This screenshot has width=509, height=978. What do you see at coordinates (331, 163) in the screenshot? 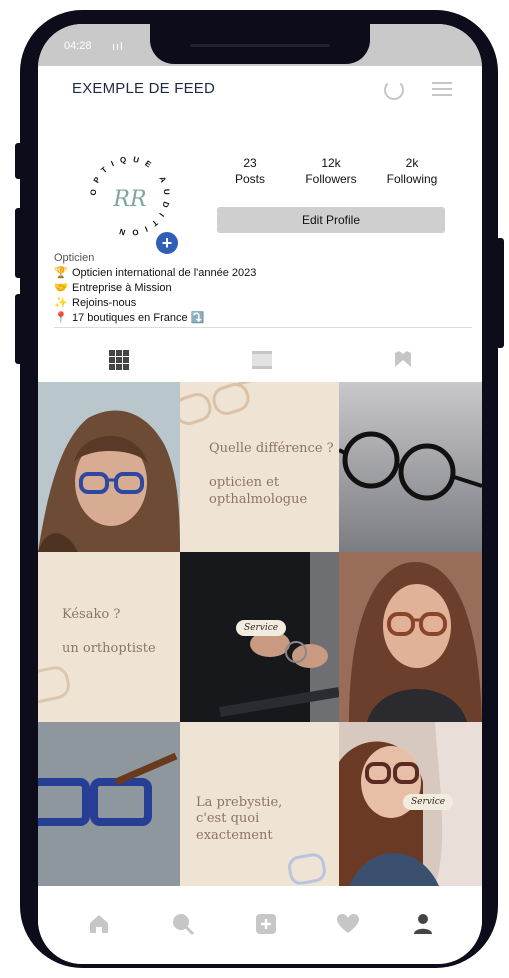
I see `stat-value: 12k` at bounding box center [331, 163].